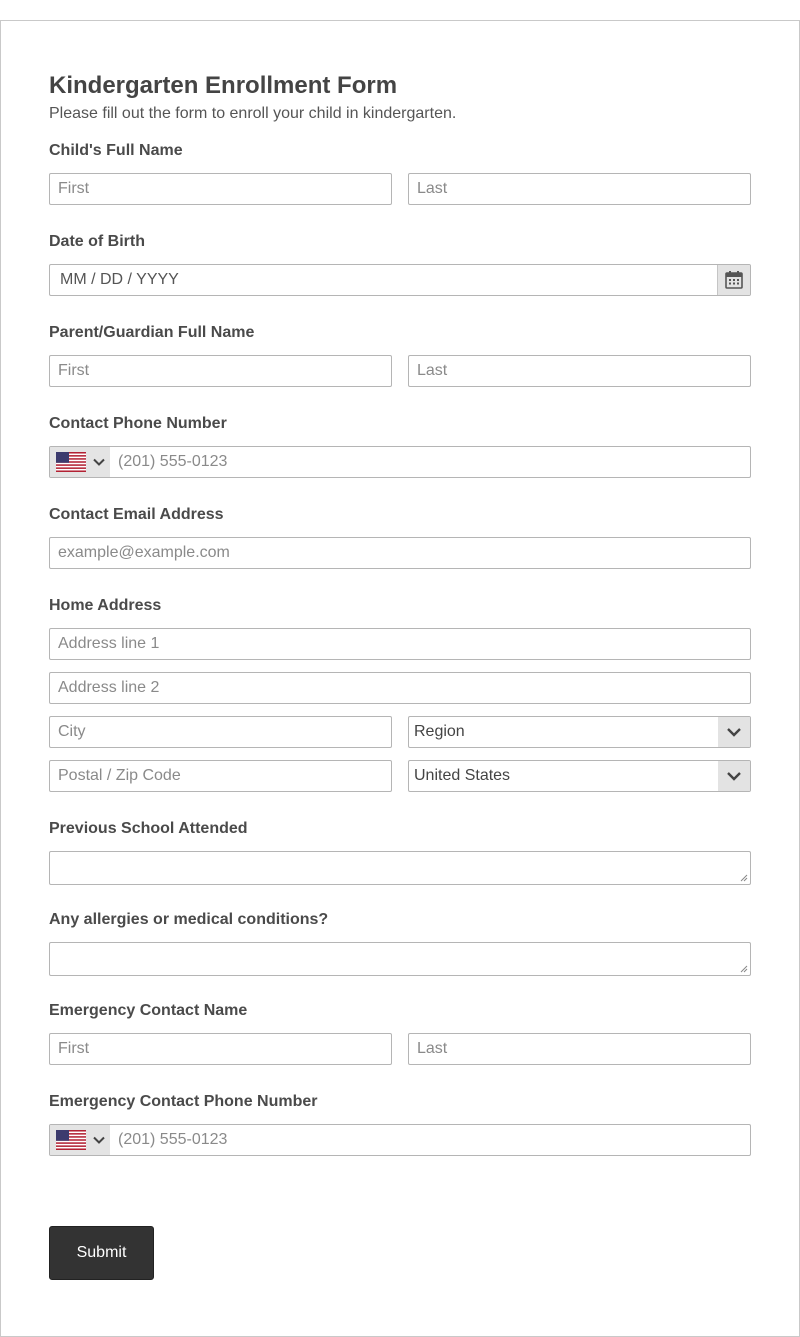 The width and height of the screenshot is (800, 1337). I want to click on emergency-phone-input, so click(430, 1140).